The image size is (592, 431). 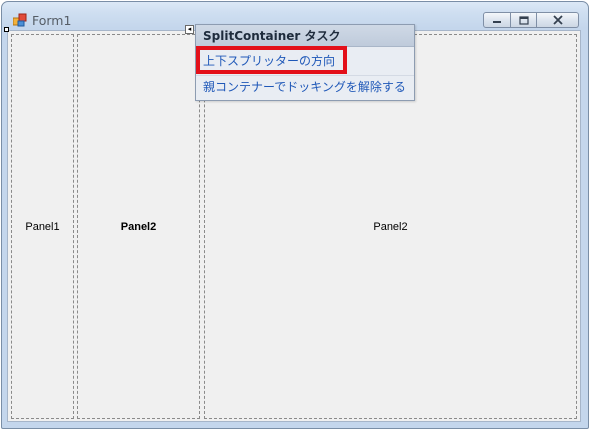 I want to click on selection-grip, so click(x=6, y=29).